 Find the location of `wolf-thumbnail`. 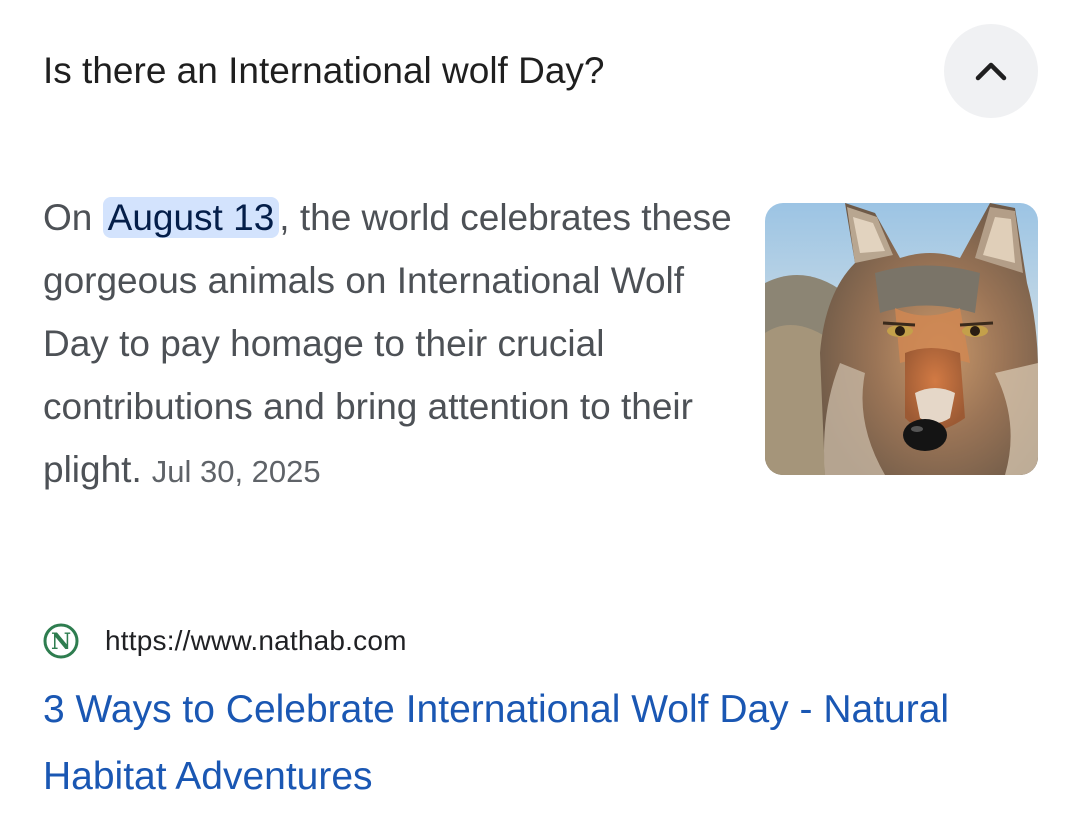

wolf-thumbnail is located at coordinates (901, 339).